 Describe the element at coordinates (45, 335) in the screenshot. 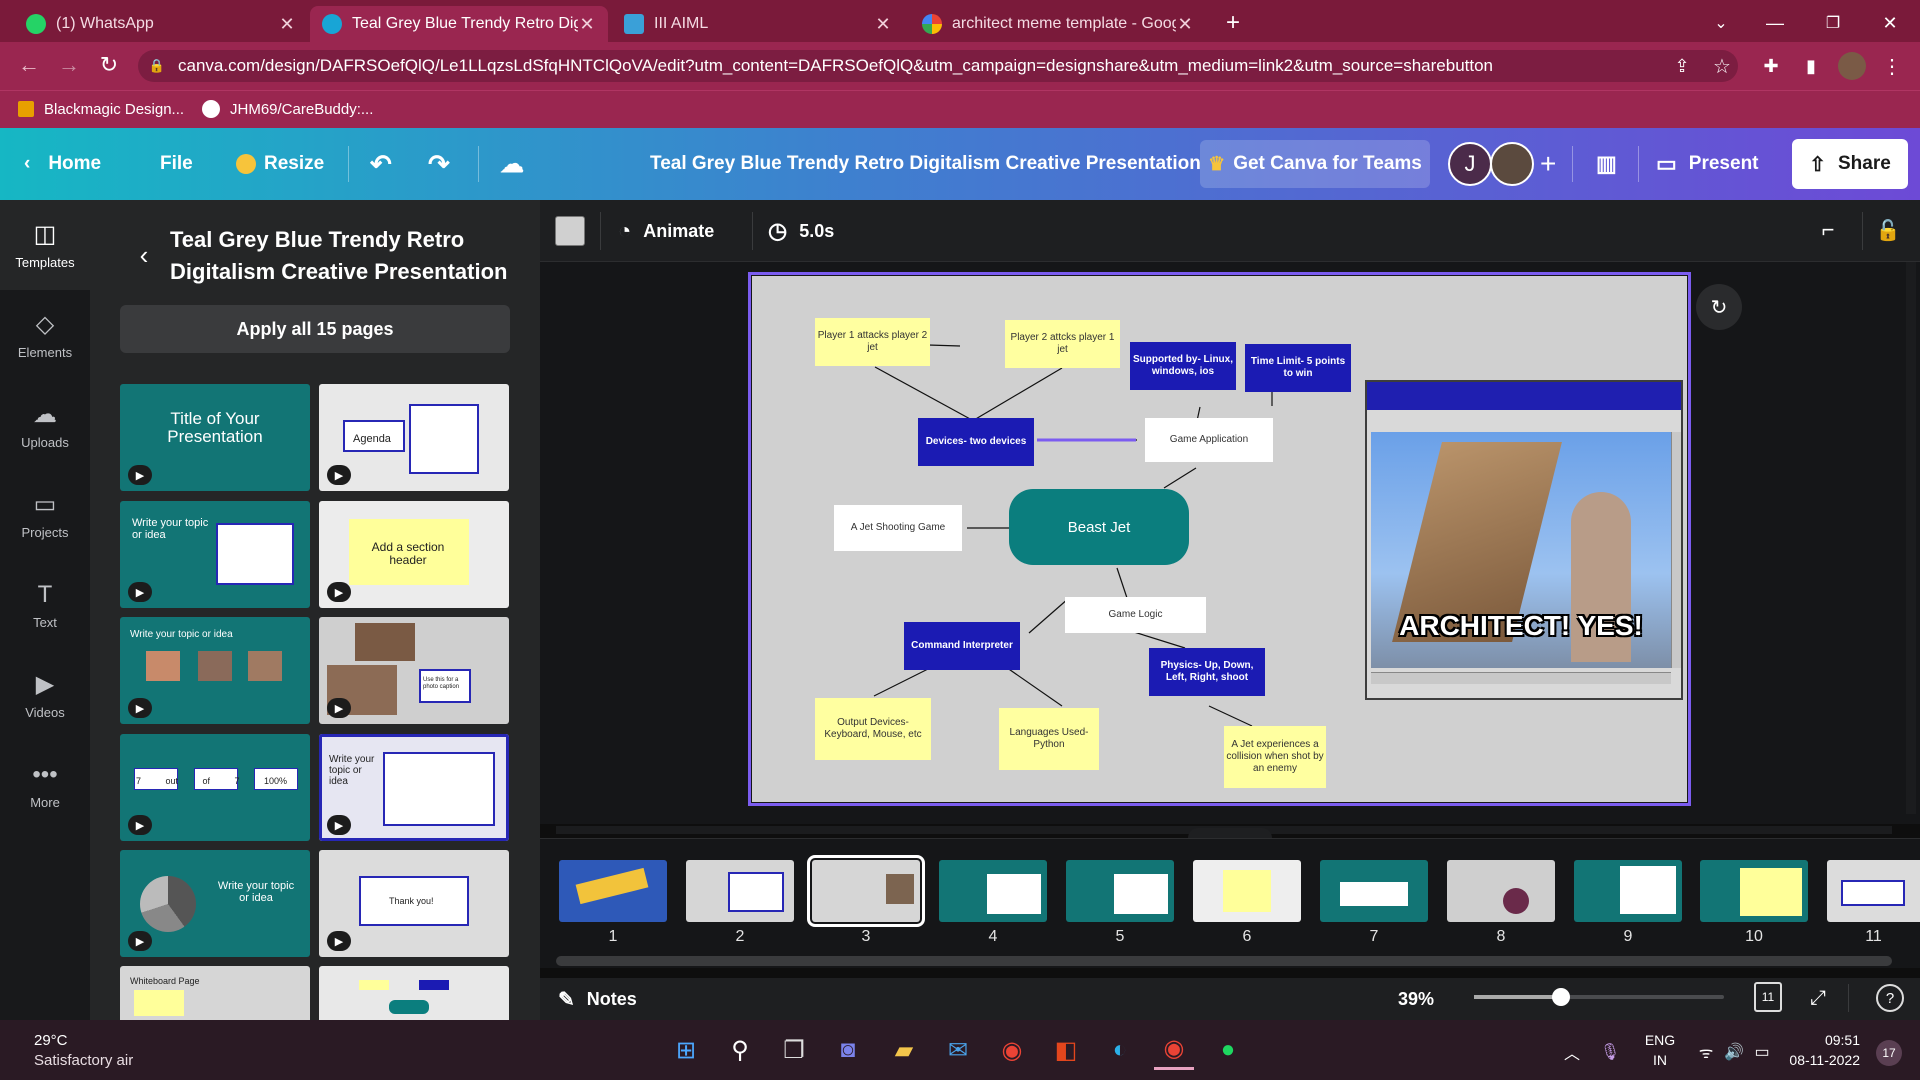

I see `rail-elements: ◇ Elements` at that location.